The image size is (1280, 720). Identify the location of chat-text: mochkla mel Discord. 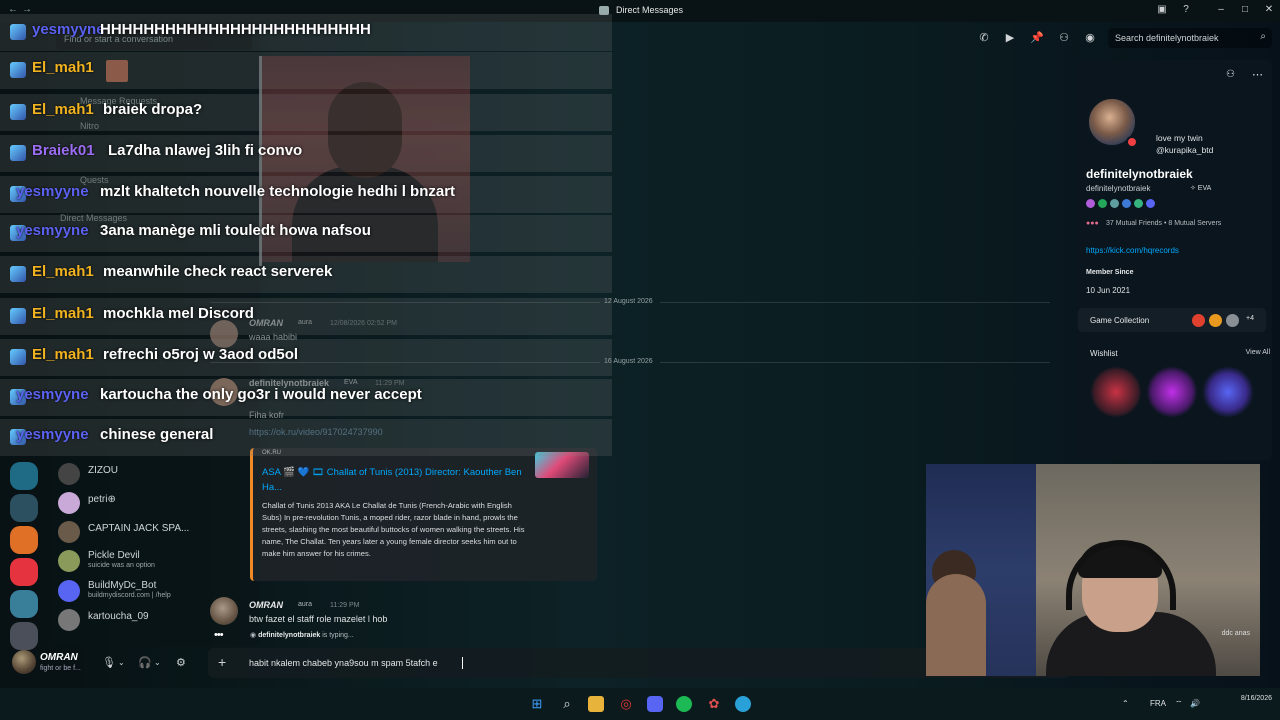
(178, 313).